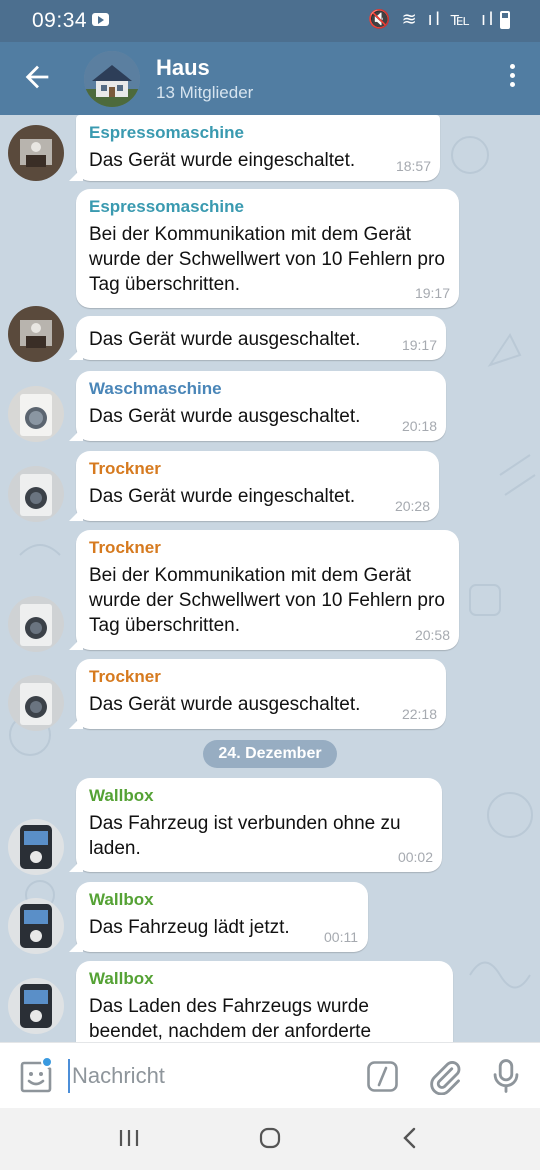 This screenshot has height=1170, width=540. Describe the element at coordinates (415, 857) in the screenshot. I see `message-time: 00:02` at that location.